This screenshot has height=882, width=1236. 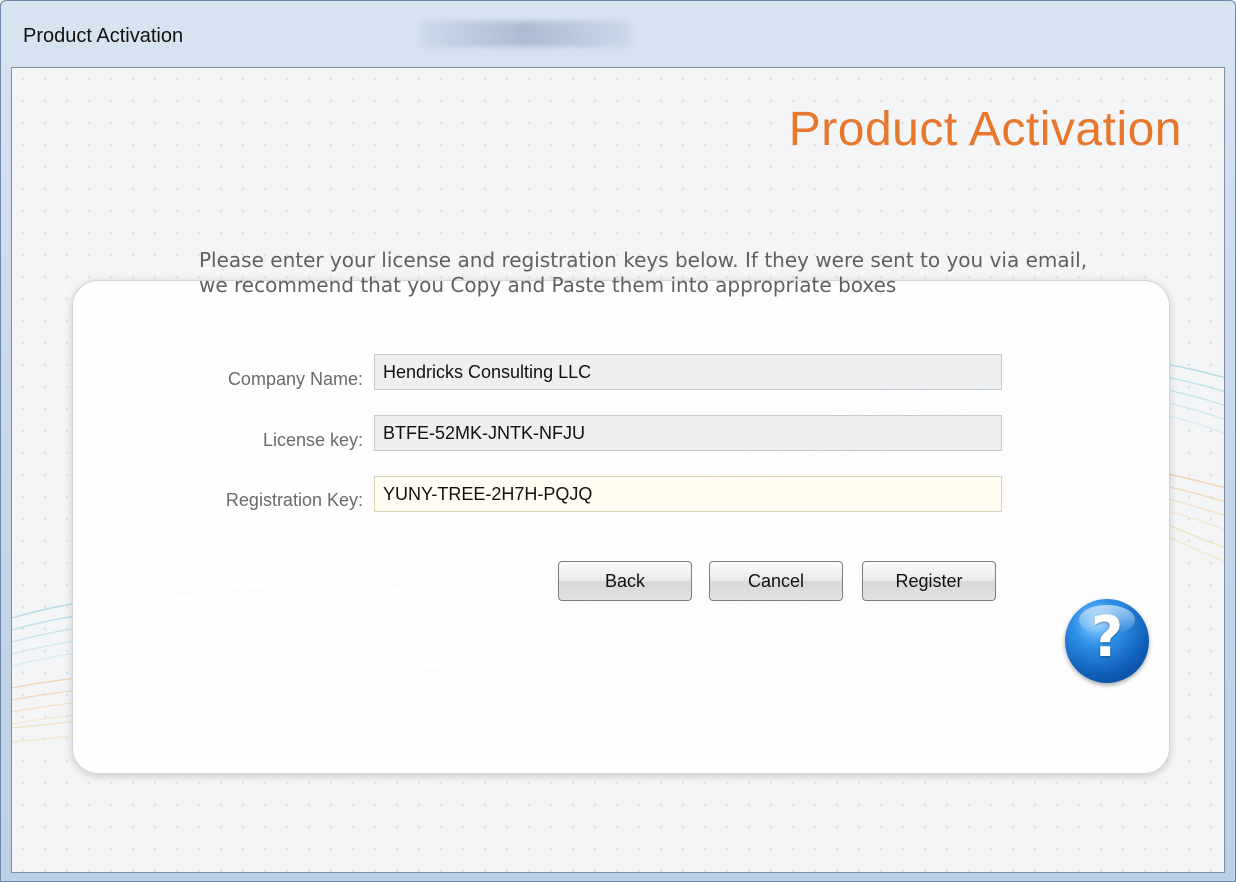 What do you see at coordinates (526, 34) in the screenshot?
I see `blurred-title-region` at bounding box center [526, 34].